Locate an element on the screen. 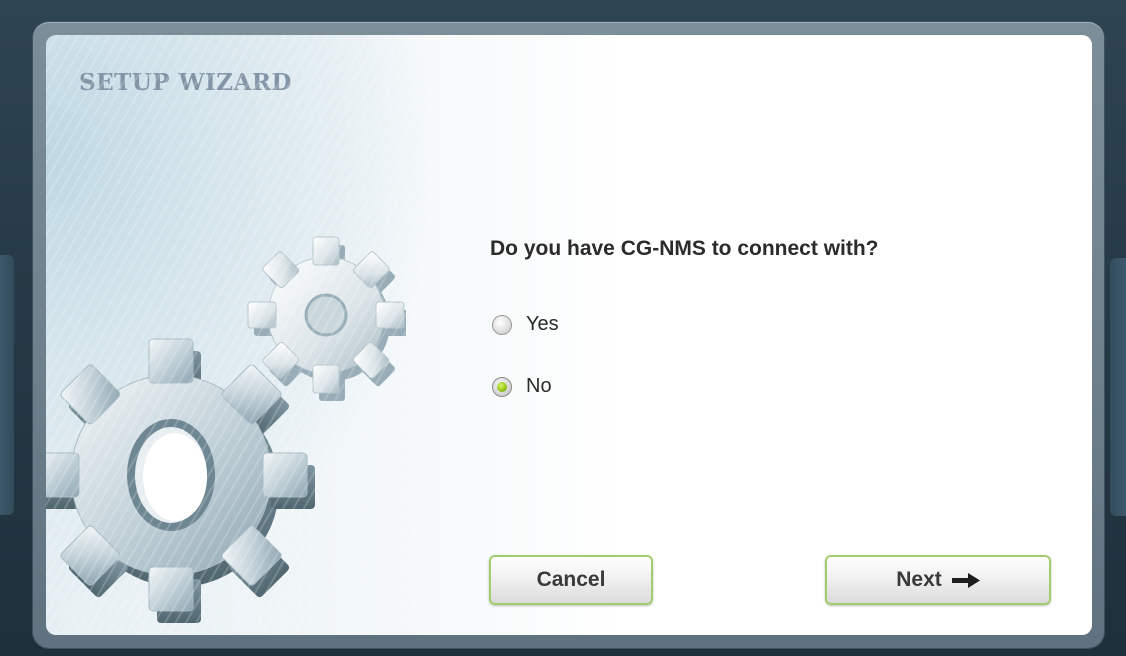 Image resolution: width=1126 pixels, height=656 pixels. wizard-question: Do you have CG-NMS to connect with? is located at coordinates (684, 248).